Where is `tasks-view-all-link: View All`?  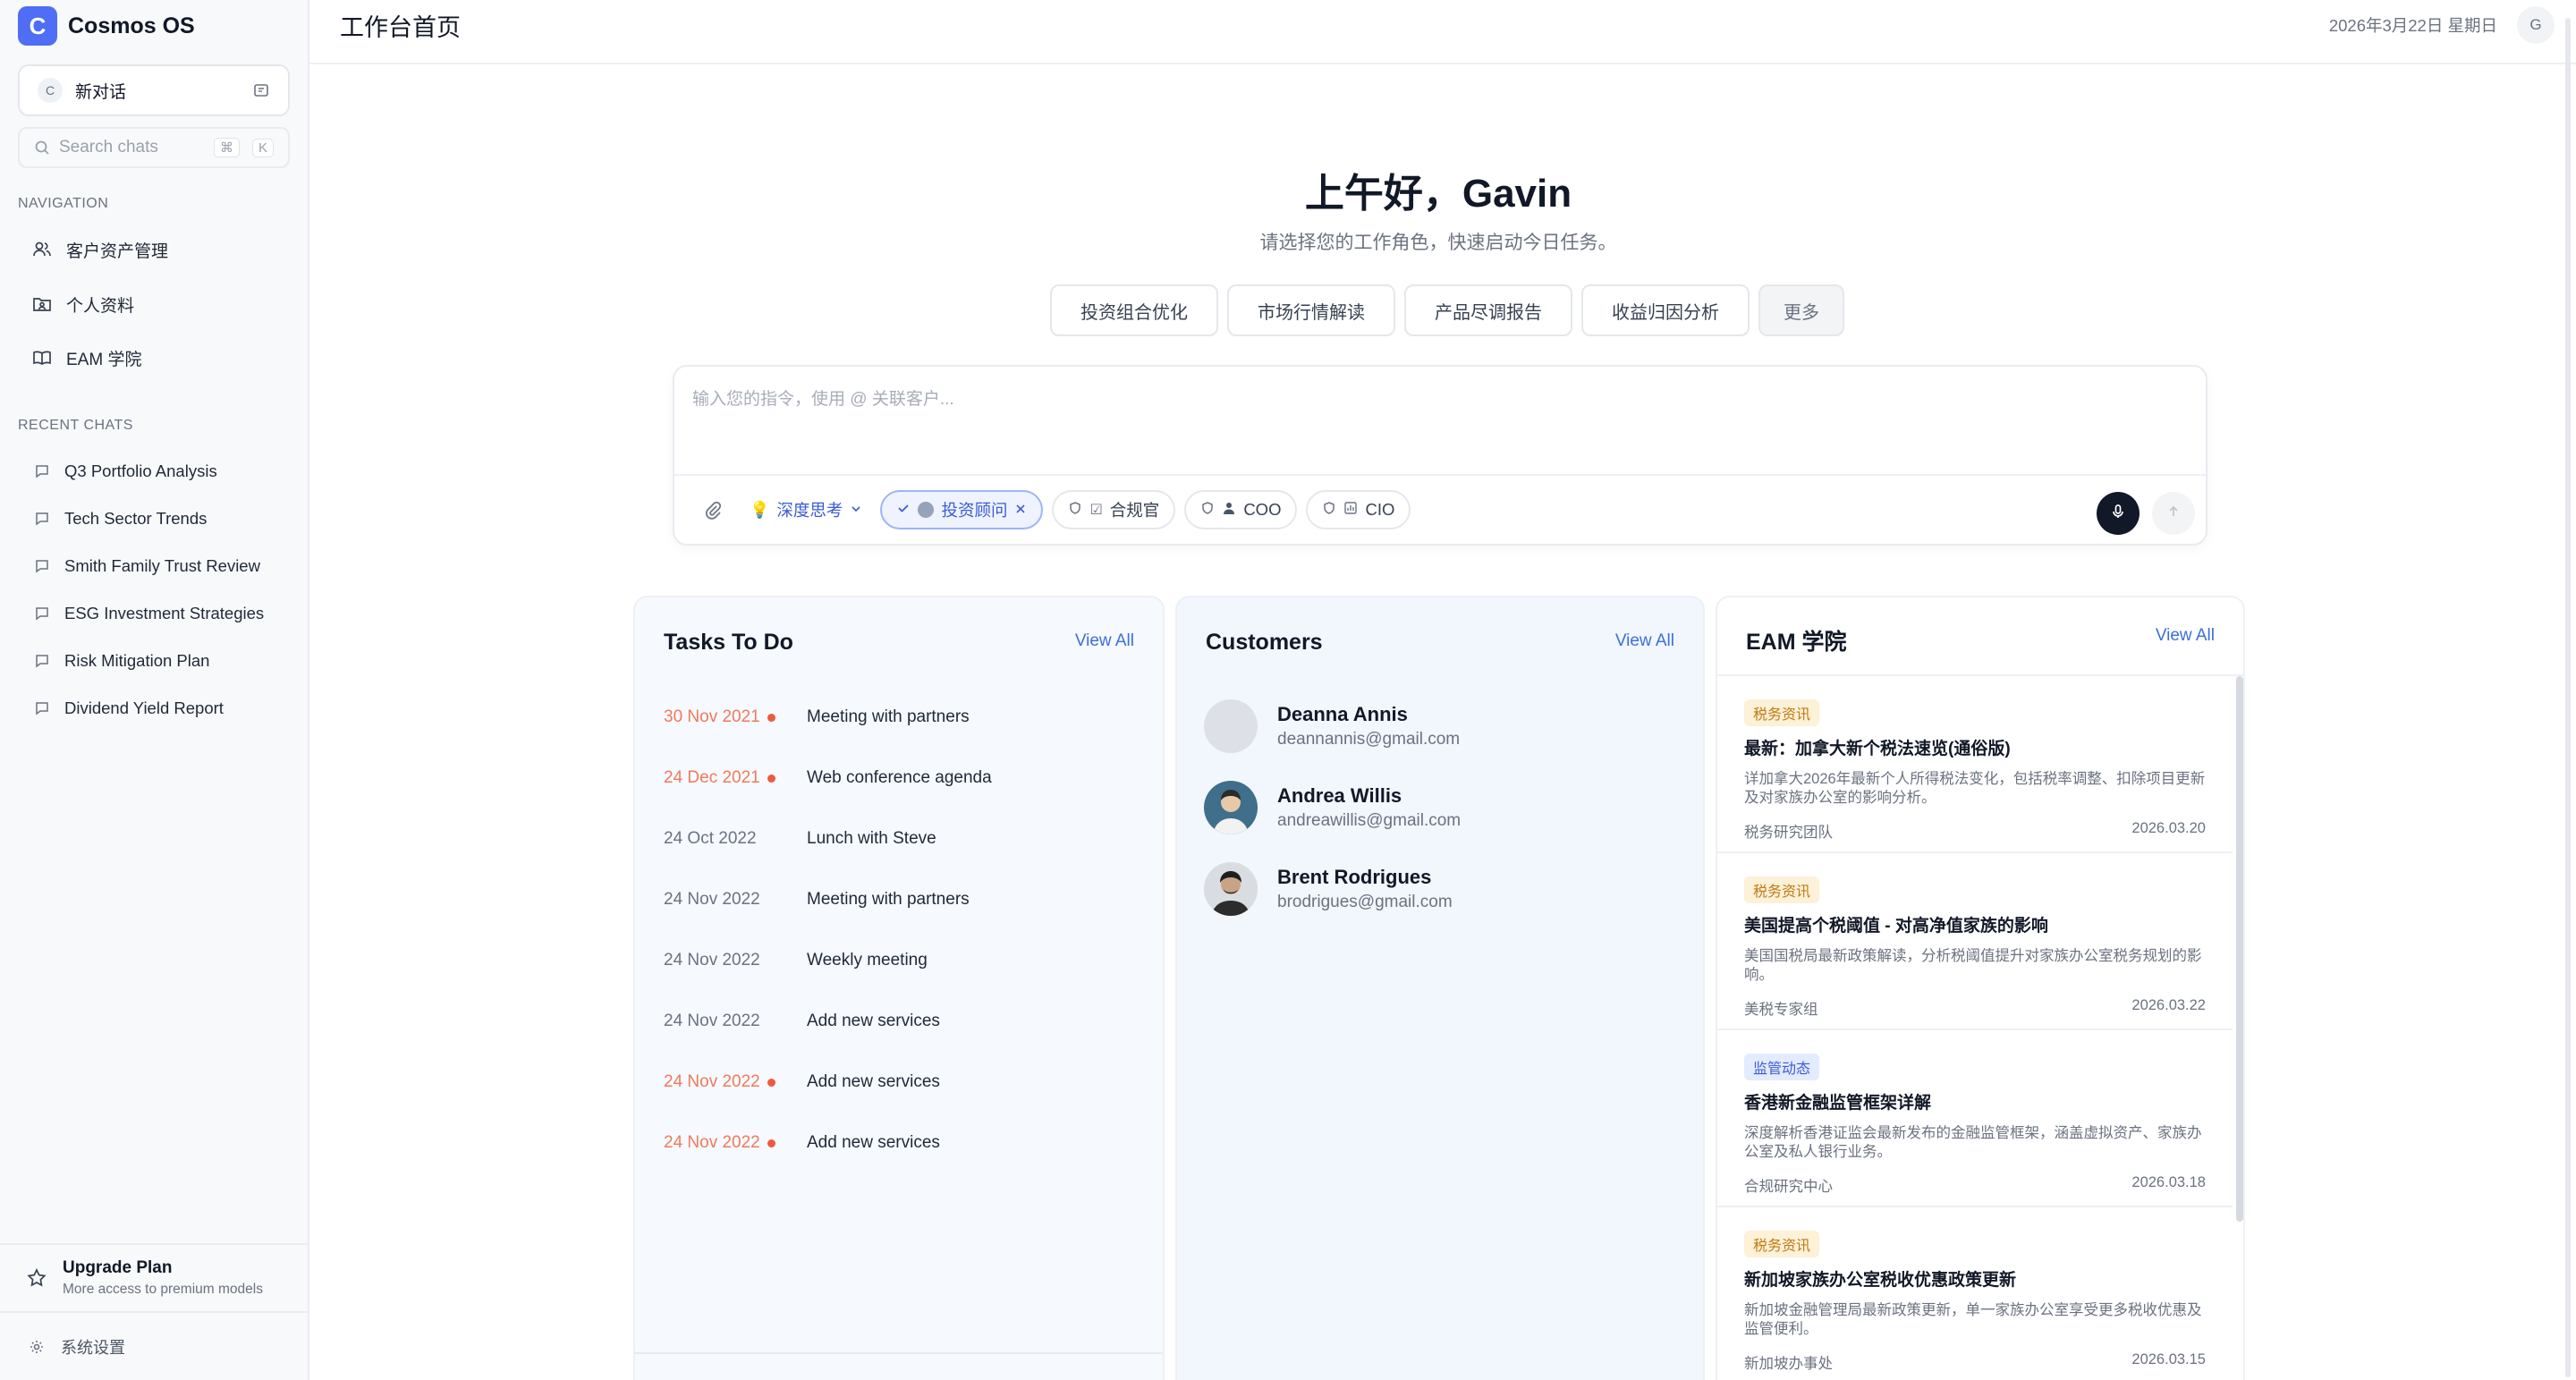
tasks-view-all-link: View All is located at coordinates (1104, 641).